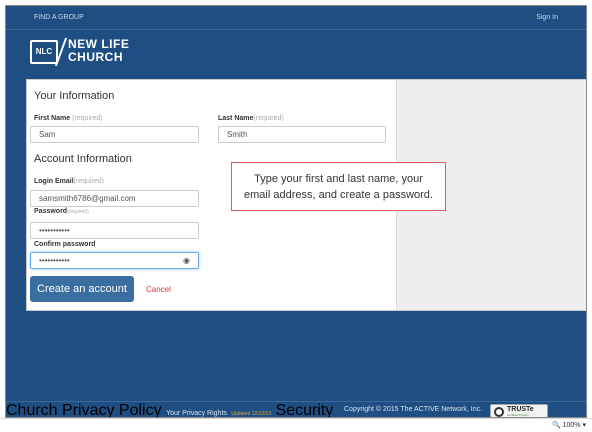  What do you see at coordinates (251, 414) in the screenshot?
I see `updated-date: Updated 12/12/13` at bounding box center [251, 414].